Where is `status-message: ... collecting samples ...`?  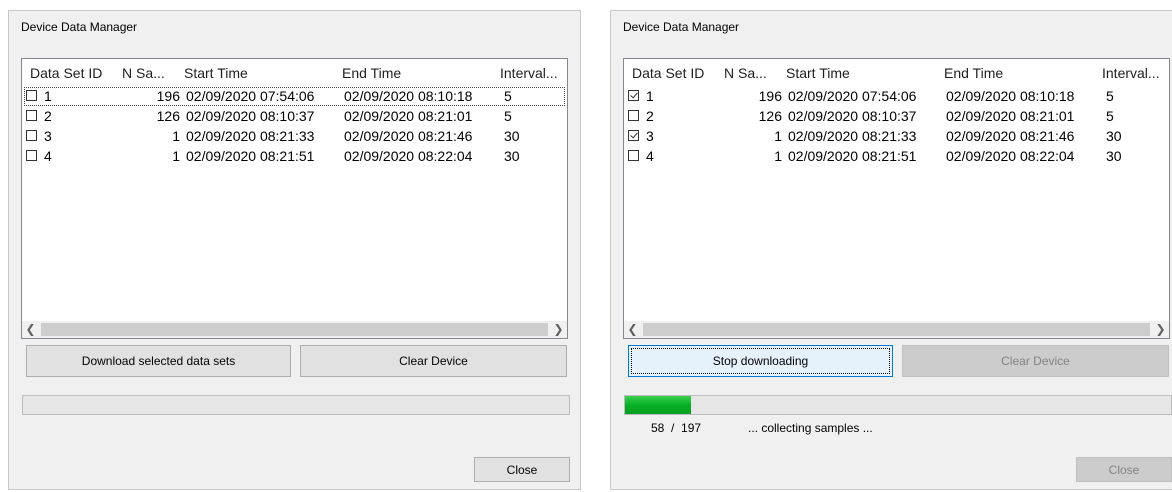
status-message: ... collecting samples ... is located at coordinates (810, 428).